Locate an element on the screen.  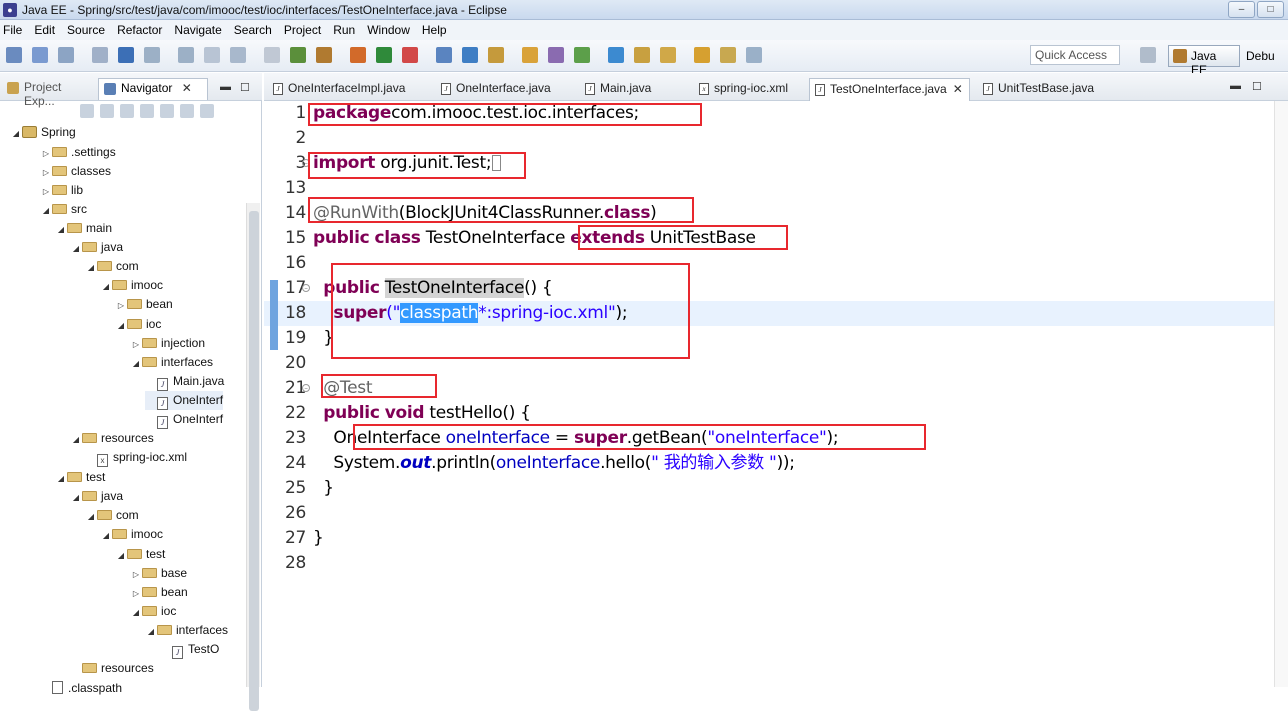
code-line: 25 } is located at coordinates (769, 488).